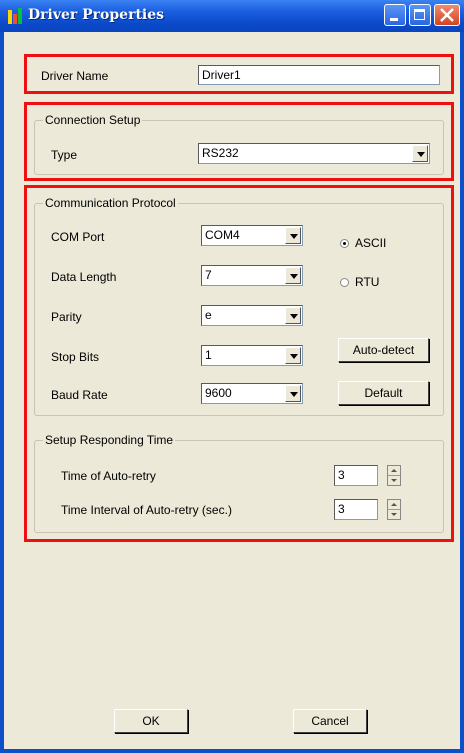 Image resolution: width=464 pixels, height=753 pixels. I want to click on type-select: RS232, so click(314, 153).